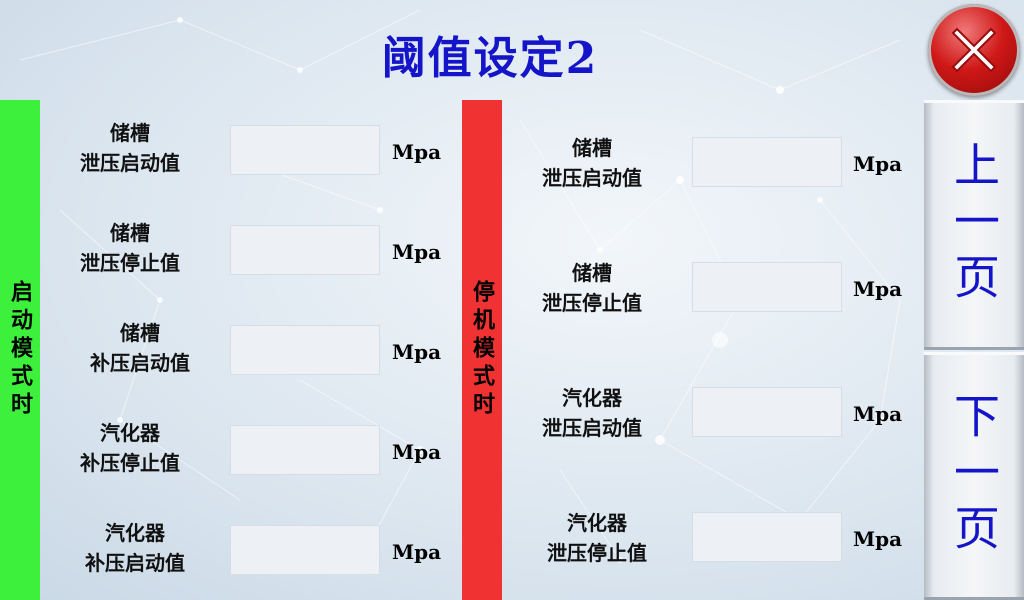 This screenshot has width=1024, height=600. What do you see at coordinates (592, 148) in the screenshot?
I see `right-row-1-line1: 储槽` at bounding box center [592, 148].